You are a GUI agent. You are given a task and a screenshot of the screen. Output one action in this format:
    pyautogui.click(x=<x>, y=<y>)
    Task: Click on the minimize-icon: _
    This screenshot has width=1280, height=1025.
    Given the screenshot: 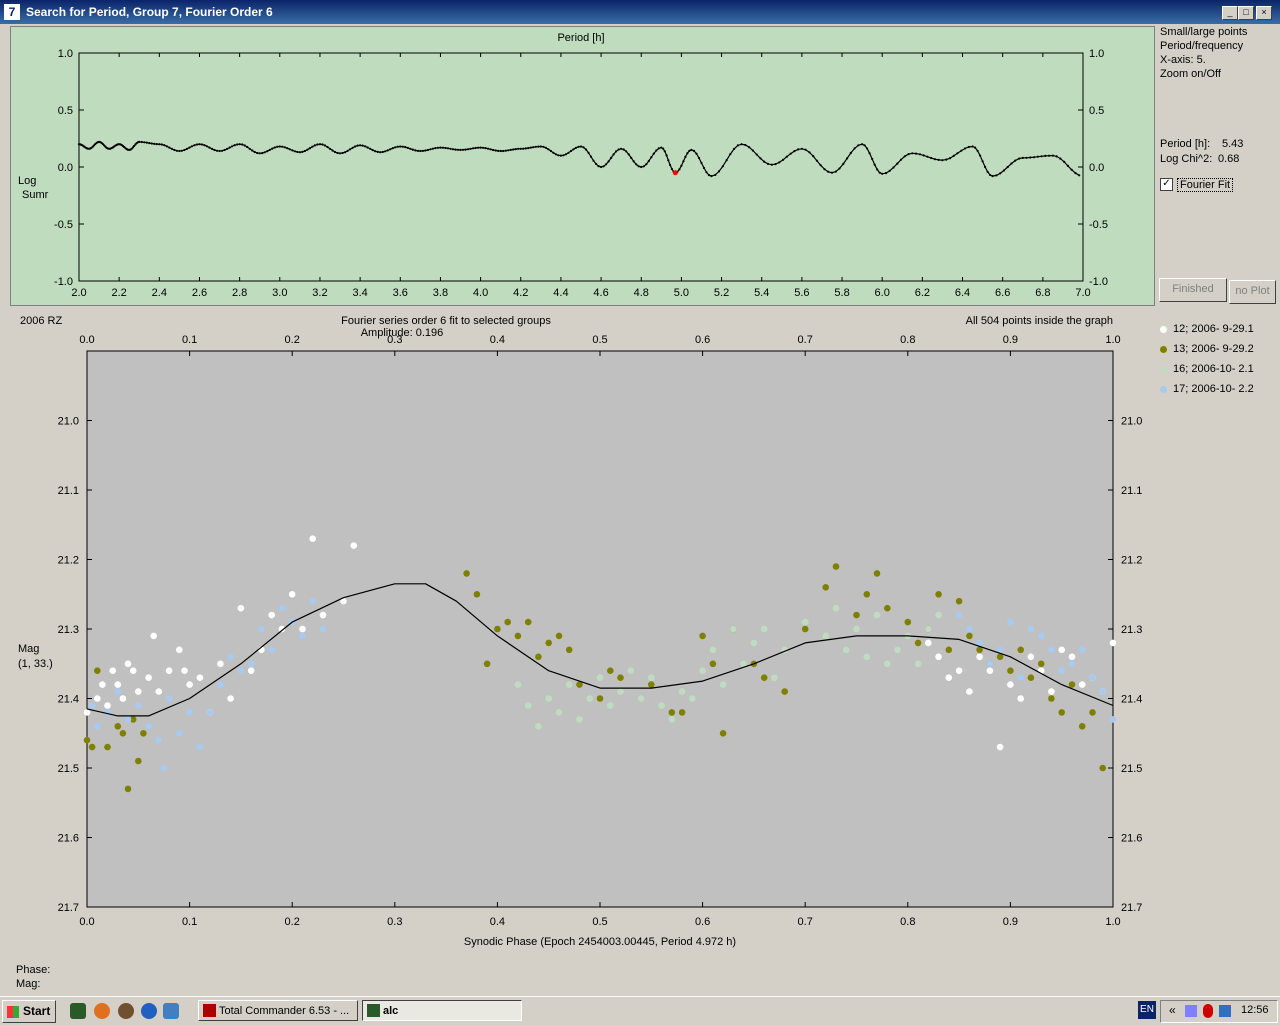 What is the action you would take?
    pyautogui.click(x=1230, y=13)
    